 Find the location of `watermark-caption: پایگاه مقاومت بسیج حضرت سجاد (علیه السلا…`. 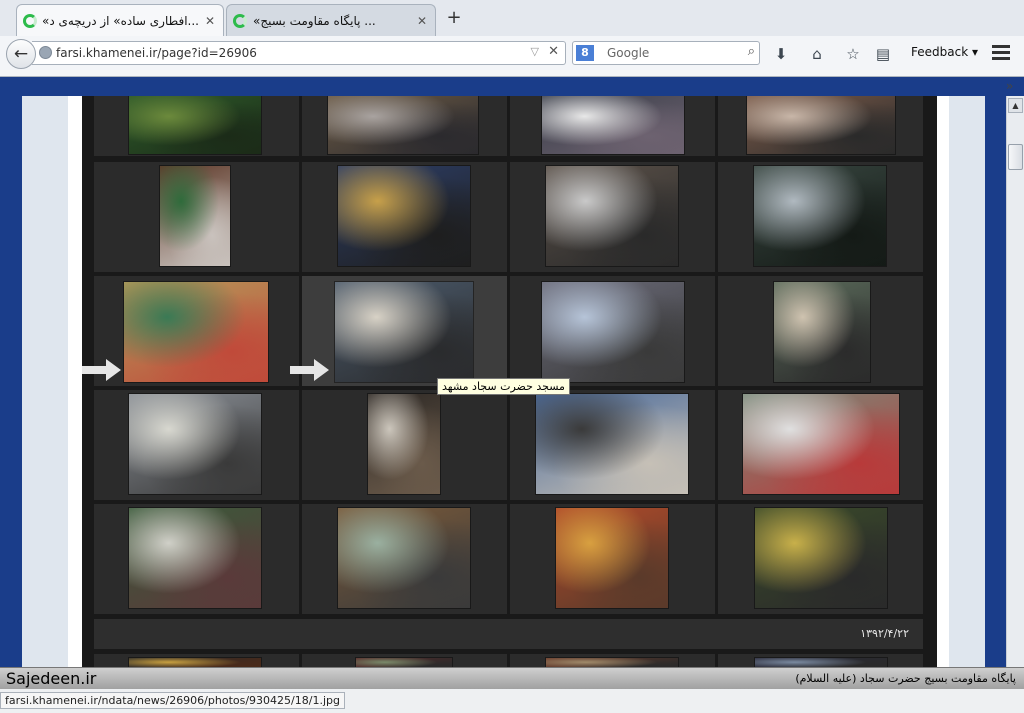

watermark-caption: پایگاه مقاومت بسیج حضرت سجاد (علیه السلا… is located at coordinates (905, 678).